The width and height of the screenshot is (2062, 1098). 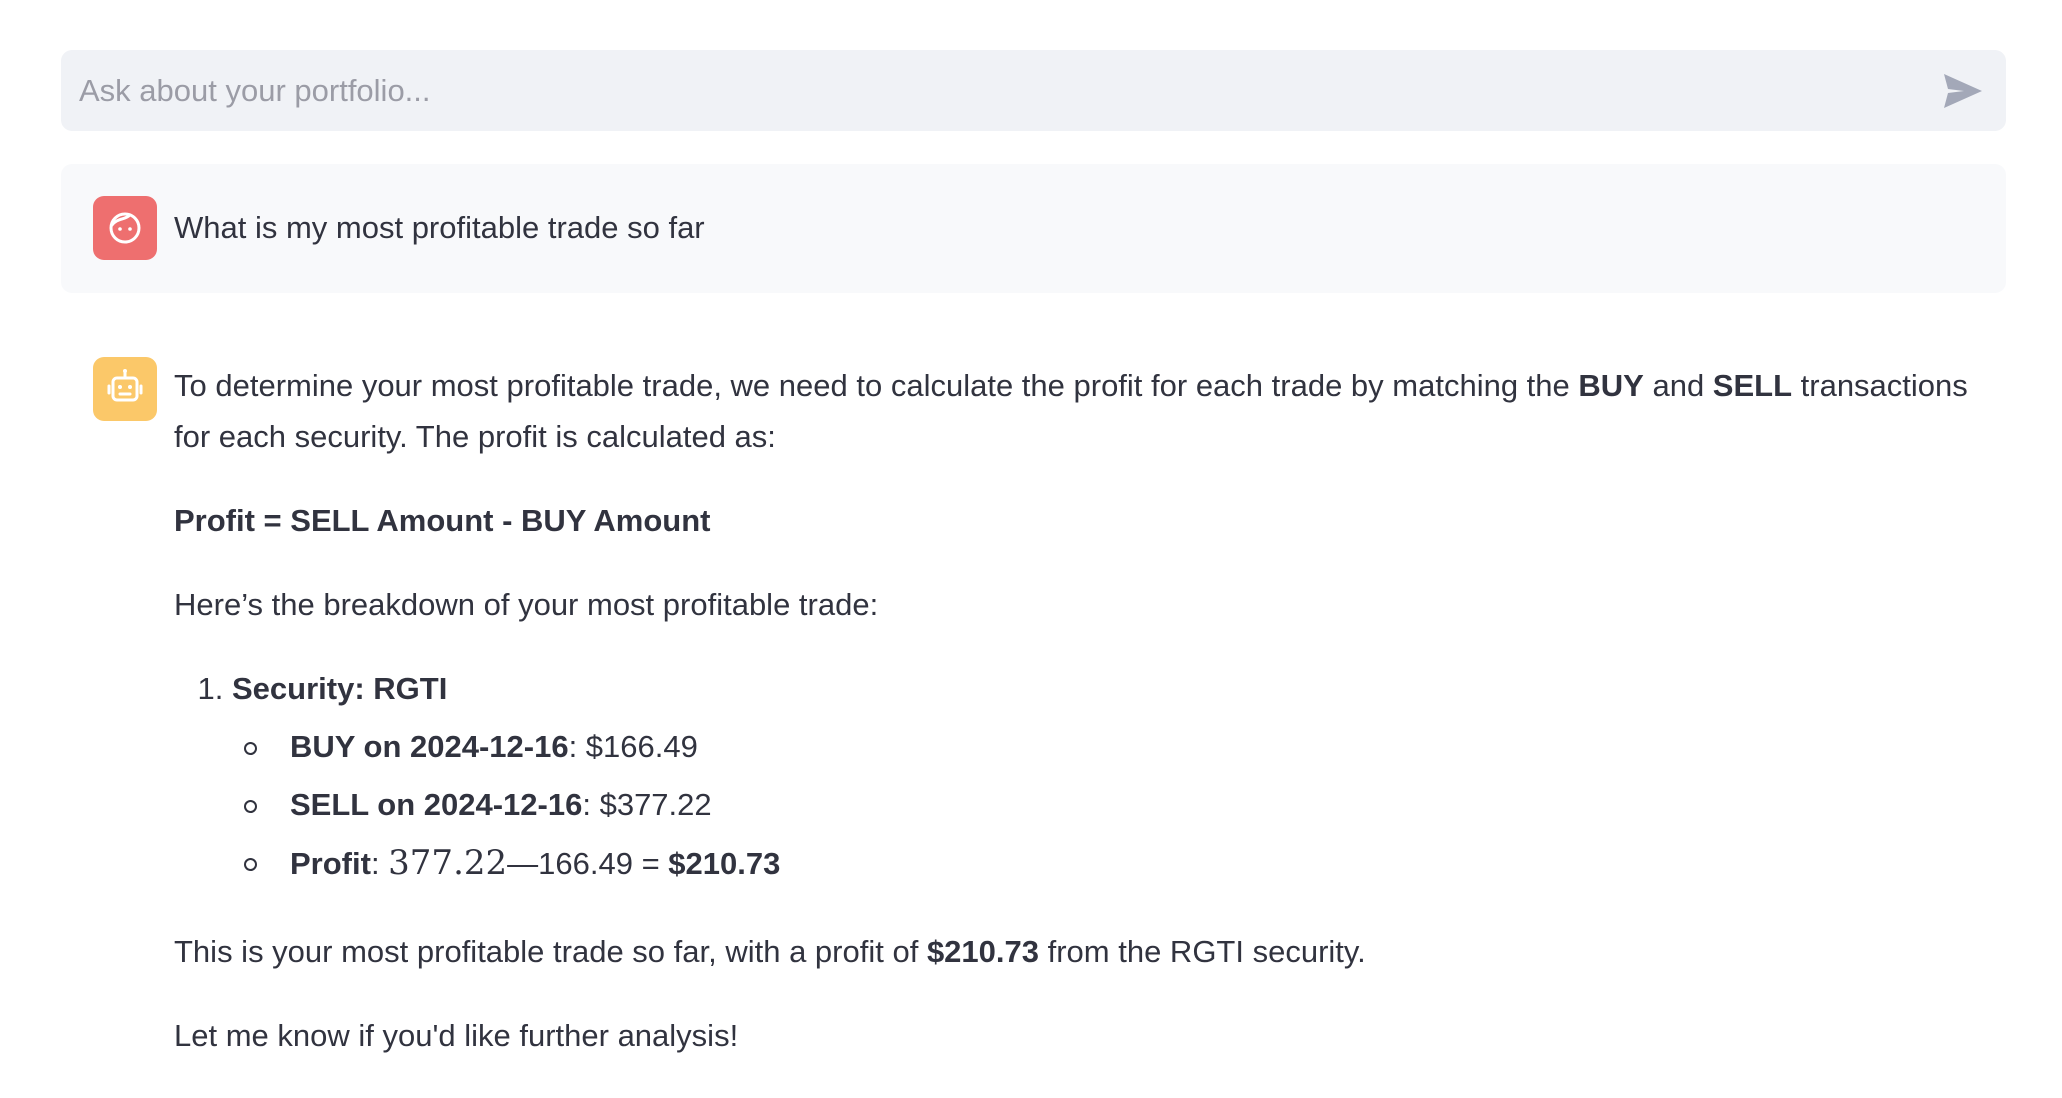 What do you see at coordinates (1752, 385) in the screenshot?
I see `sell-keyword: SELL` at bounding box center [1752, 385].